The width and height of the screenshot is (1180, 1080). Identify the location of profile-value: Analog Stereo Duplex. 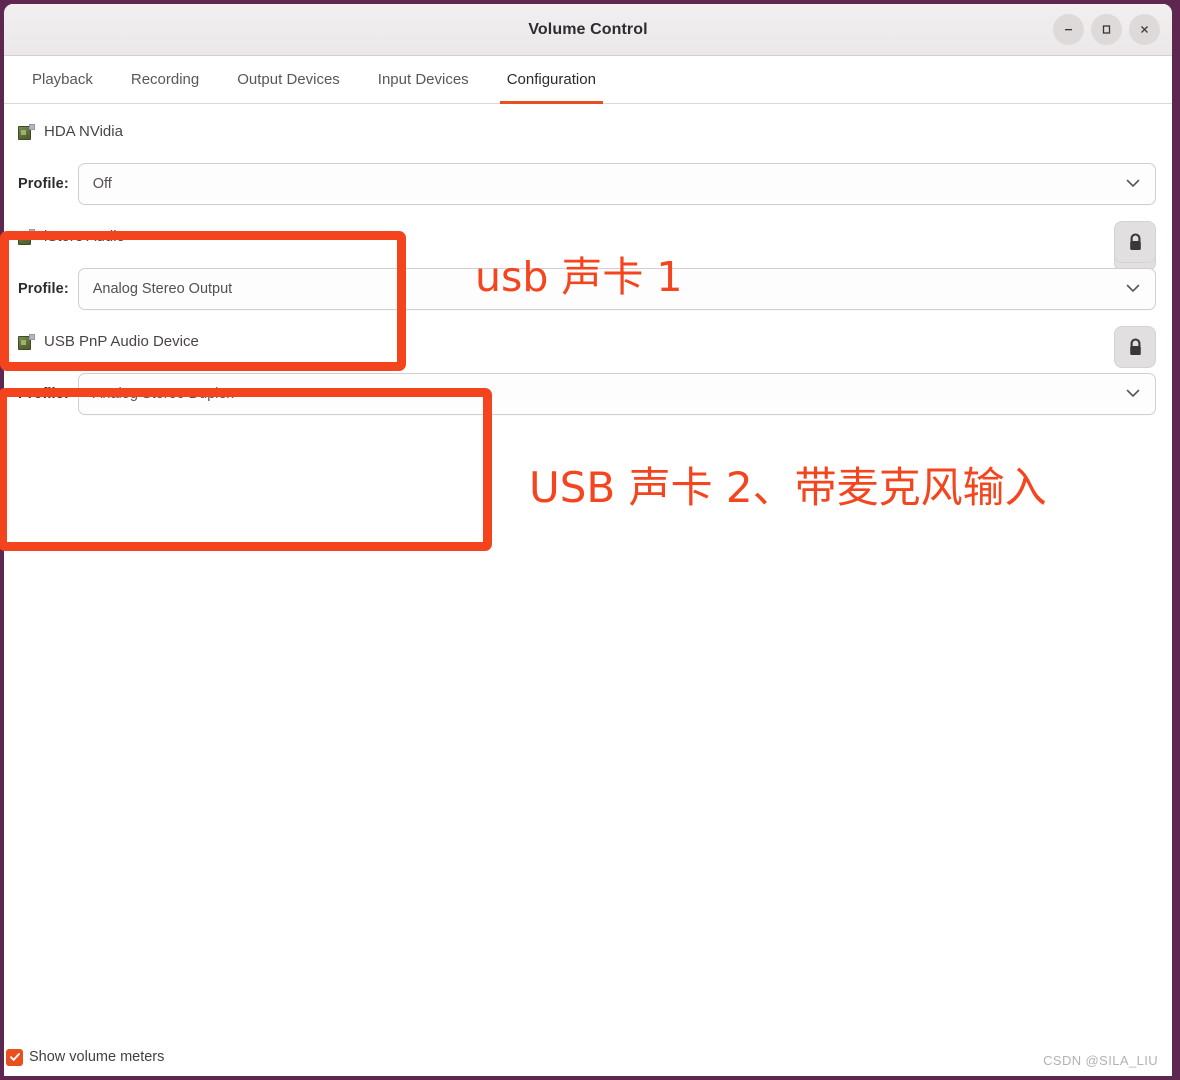
(163, 394).